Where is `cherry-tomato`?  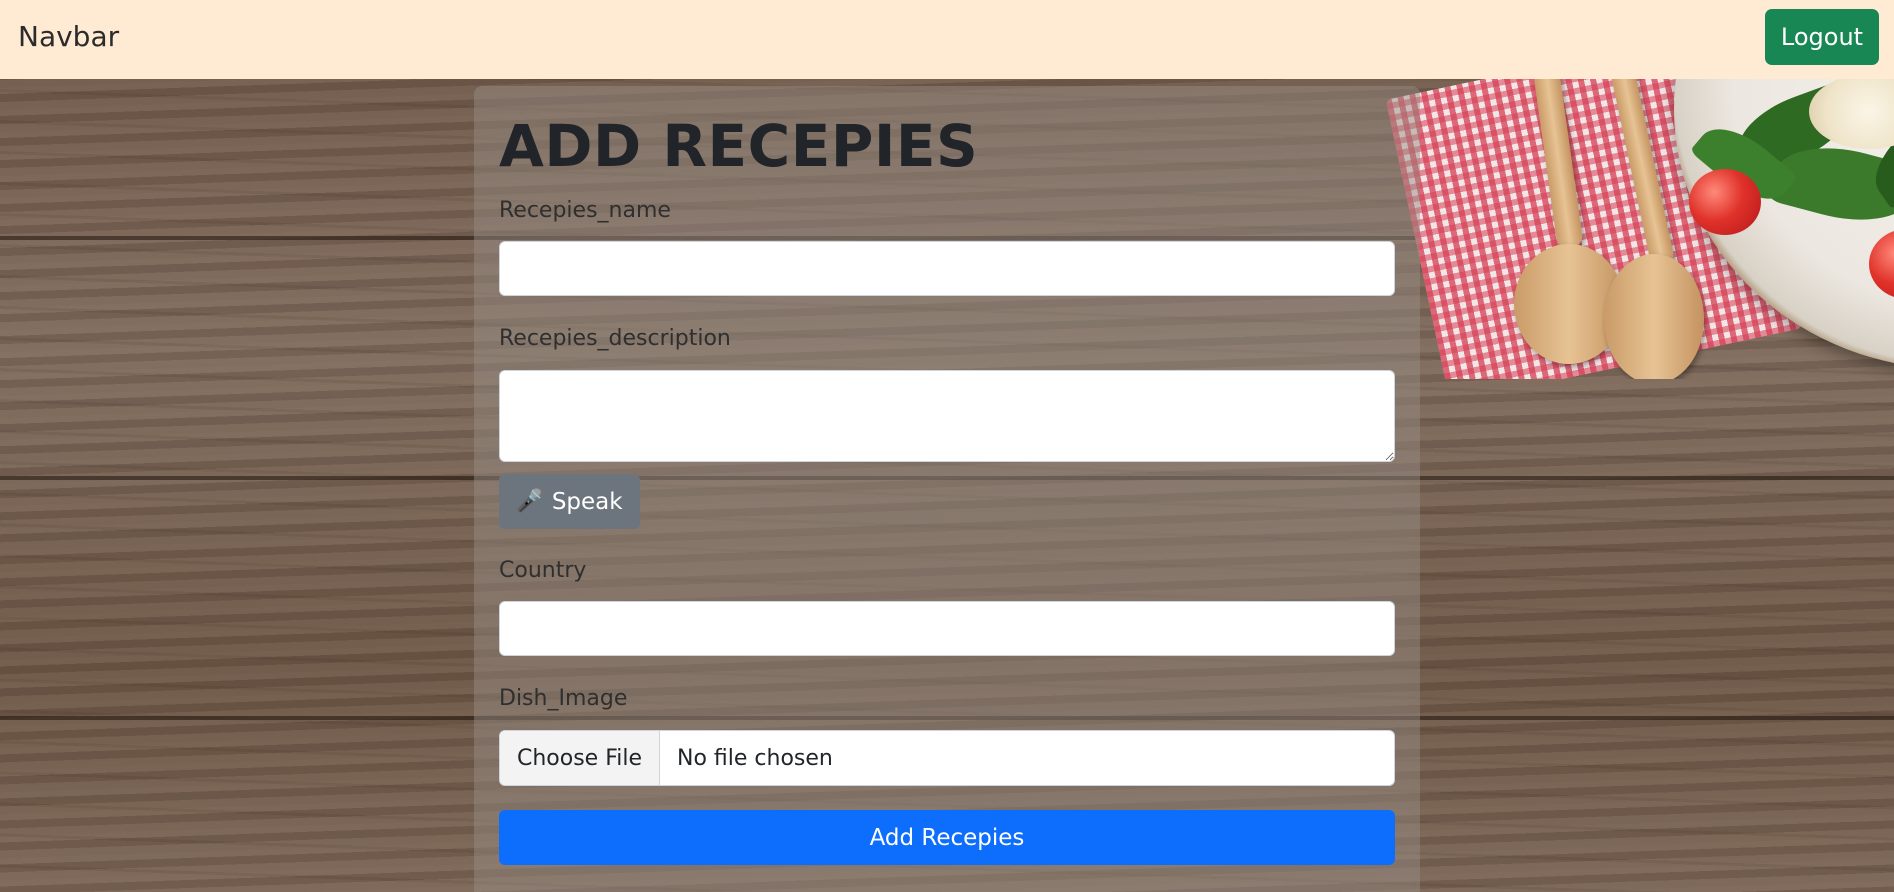
cherry-tomato is located at coordinates (1725, 202).